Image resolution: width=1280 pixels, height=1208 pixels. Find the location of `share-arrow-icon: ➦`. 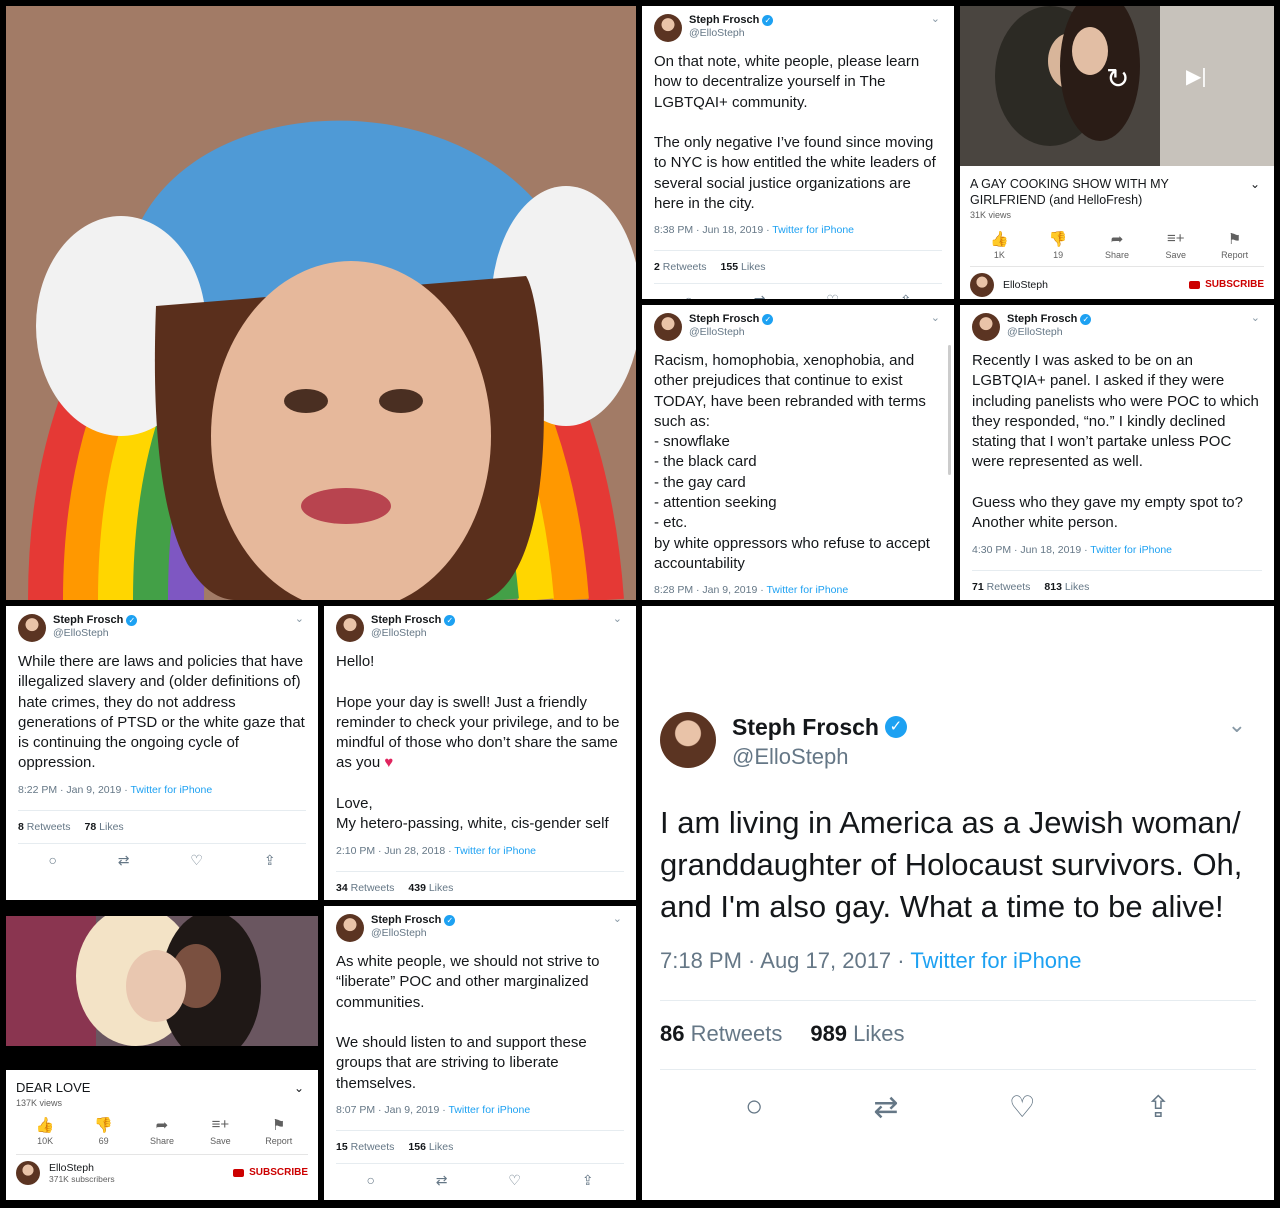

share-arrow-icon: ➦ is located at coordinates (162, 1125).